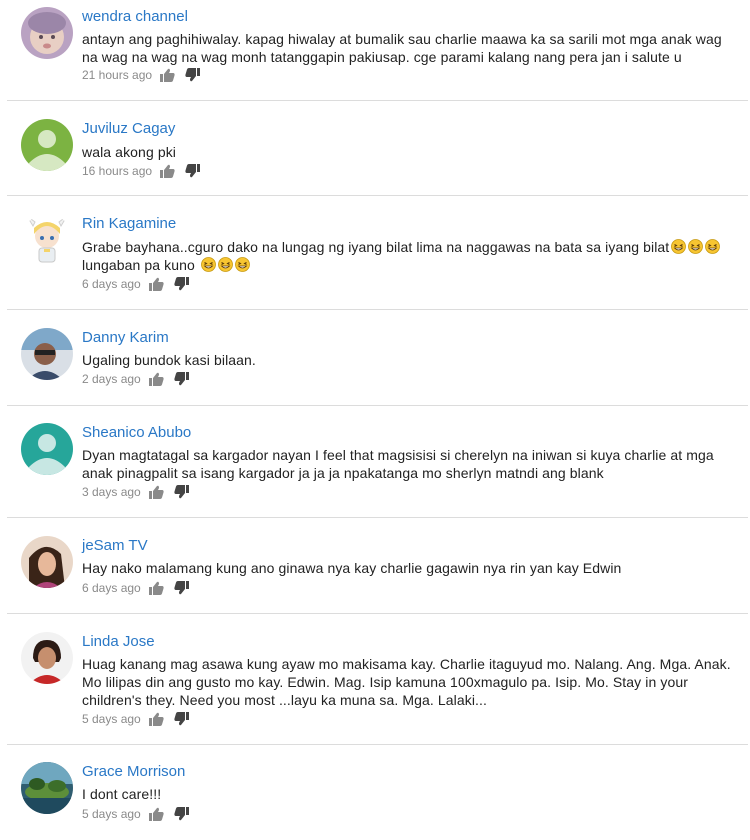 This screenshot has height=840, width=750. Describe the element at coordinates (117, 171) in the screenshot. I see `comment-timestamp: 16 hours ago` at that location.